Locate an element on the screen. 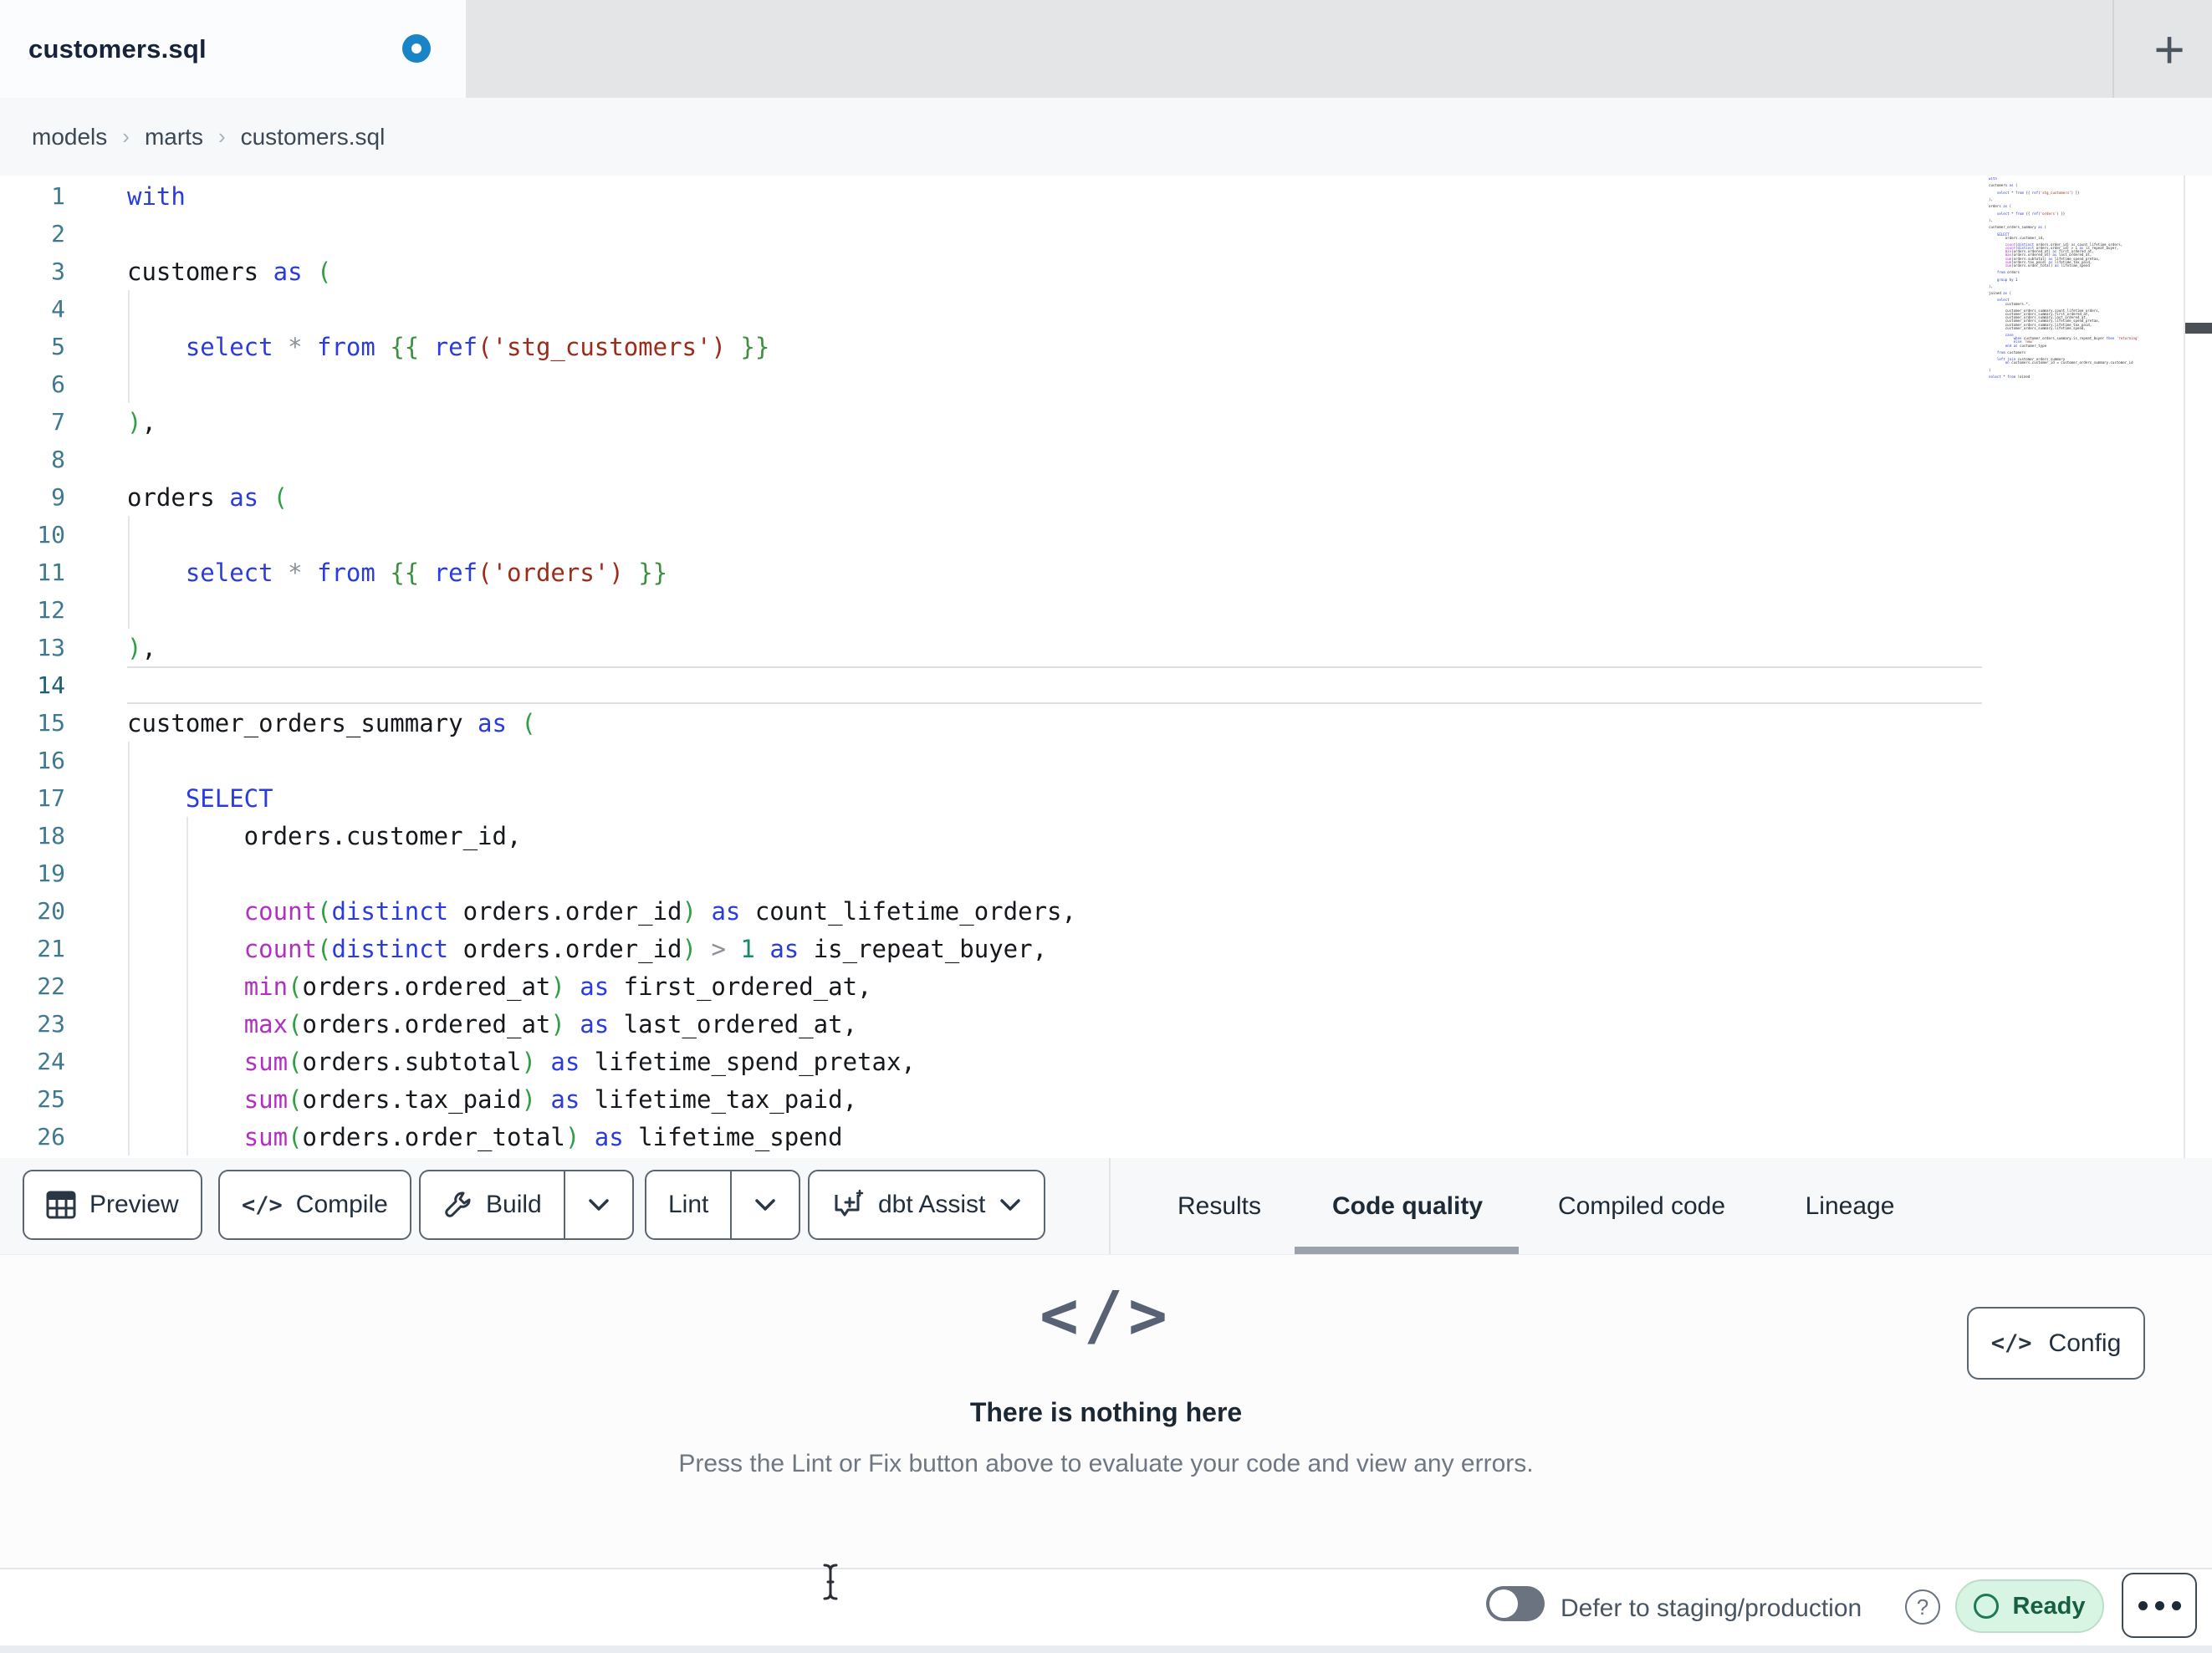  breadcrumb-models: models is located at coordinates (70, 137).